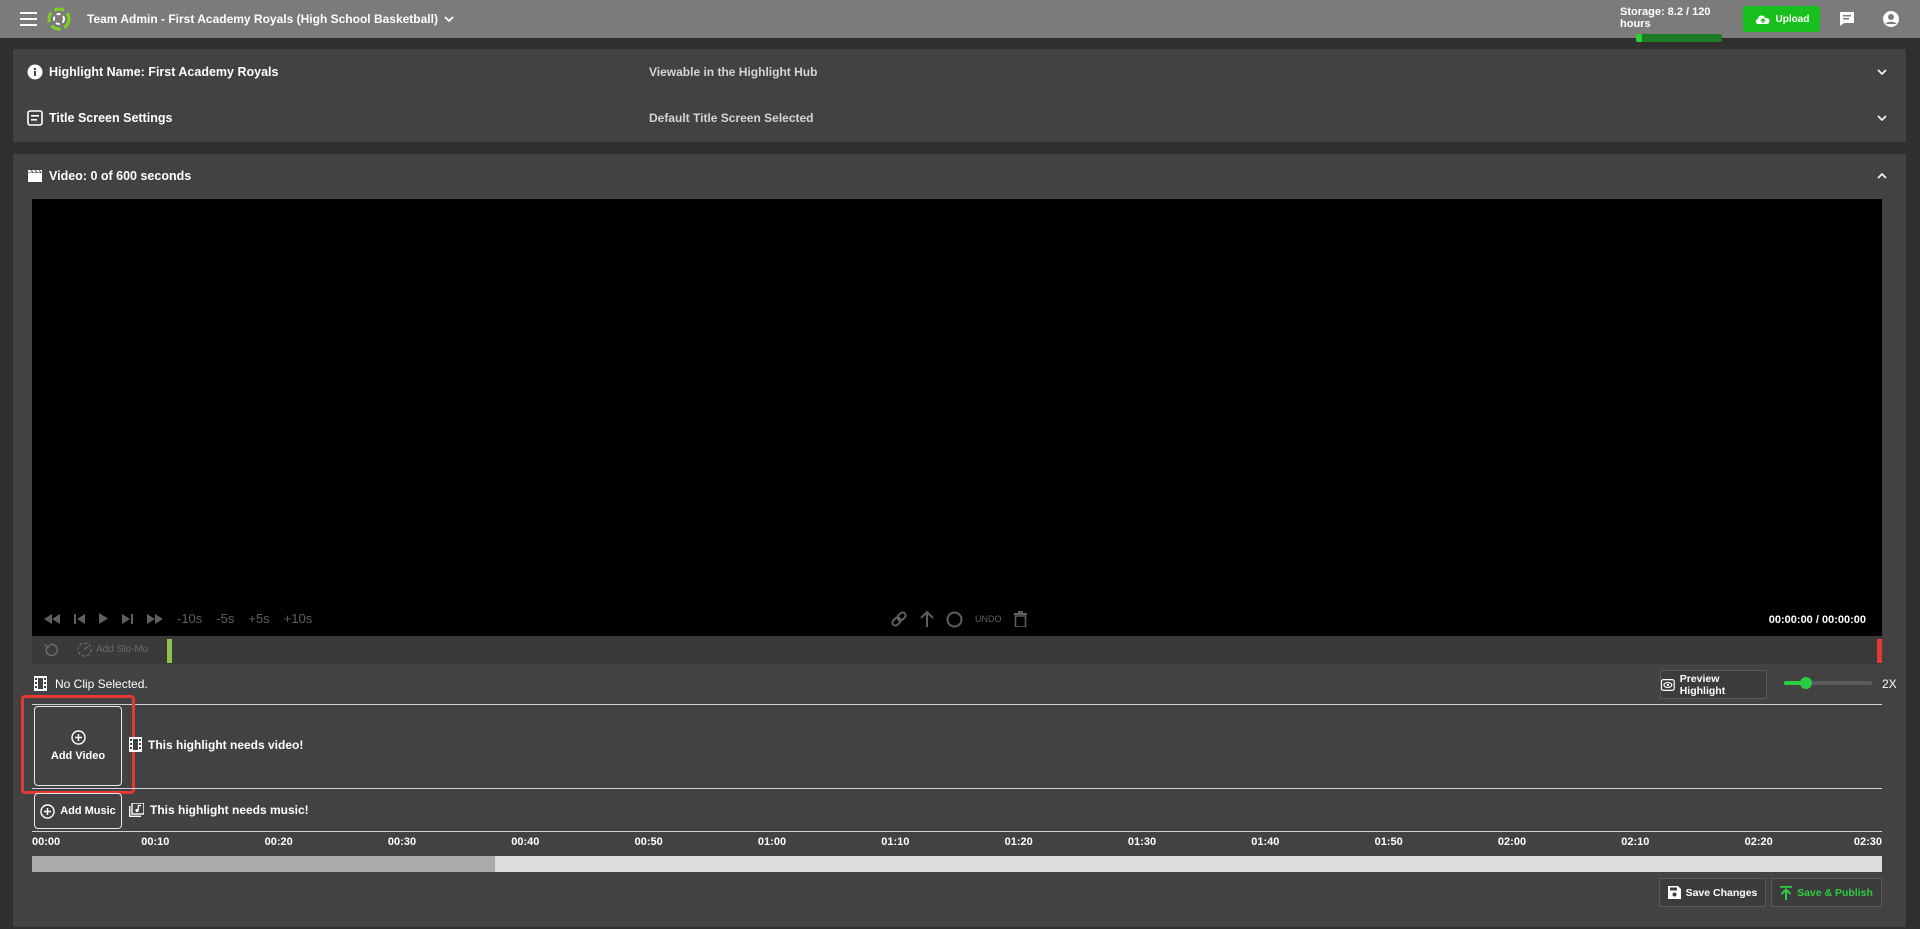  Describe the element at coordinates (1828, 683) in the screenshot. I see `speed-slider` at that location.